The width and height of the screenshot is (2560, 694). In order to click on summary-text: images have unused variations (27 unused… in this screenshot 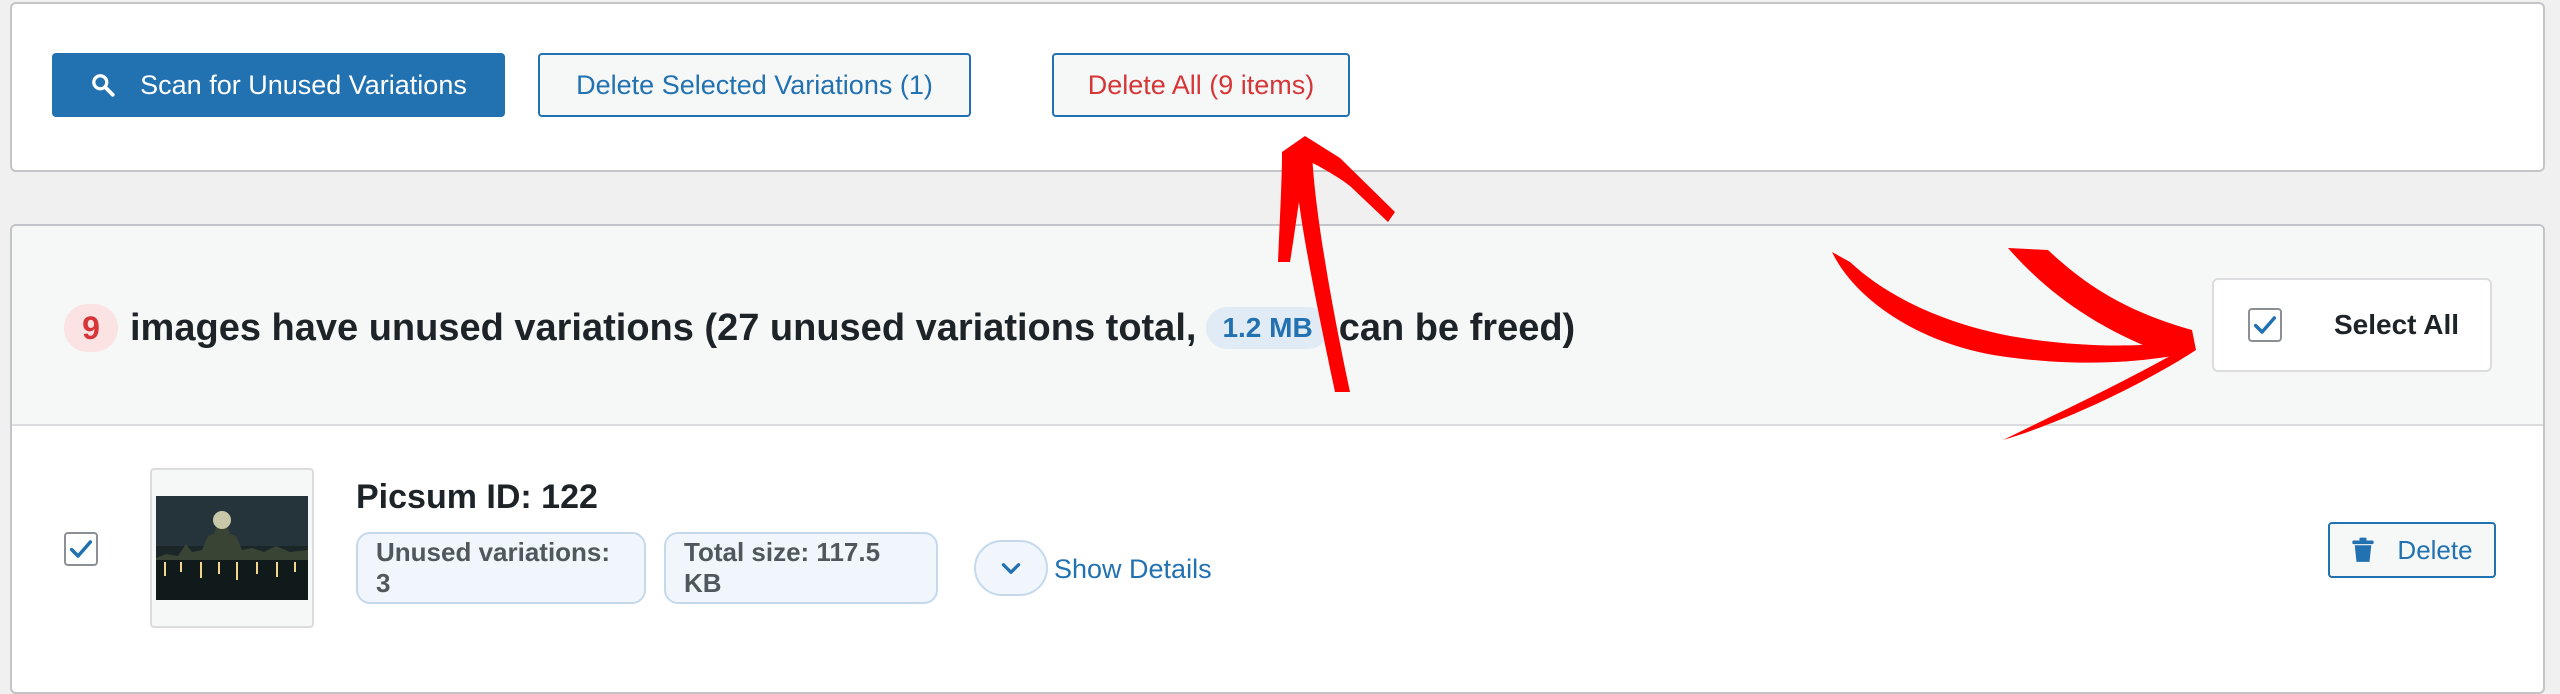, I will do `click(852, 328)`.